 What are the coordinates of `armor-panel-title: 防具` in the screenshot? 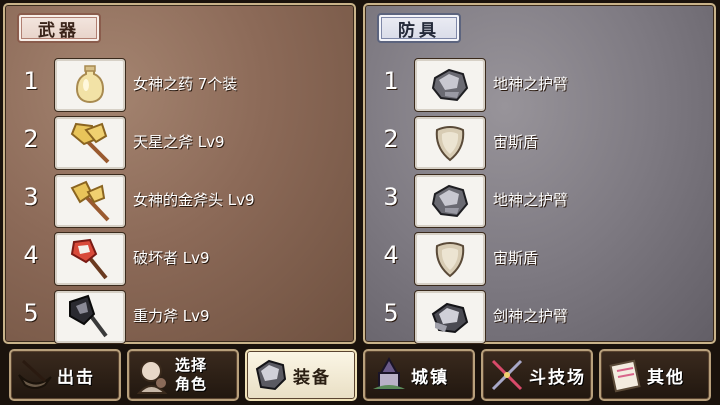 It's located at (419, 28).